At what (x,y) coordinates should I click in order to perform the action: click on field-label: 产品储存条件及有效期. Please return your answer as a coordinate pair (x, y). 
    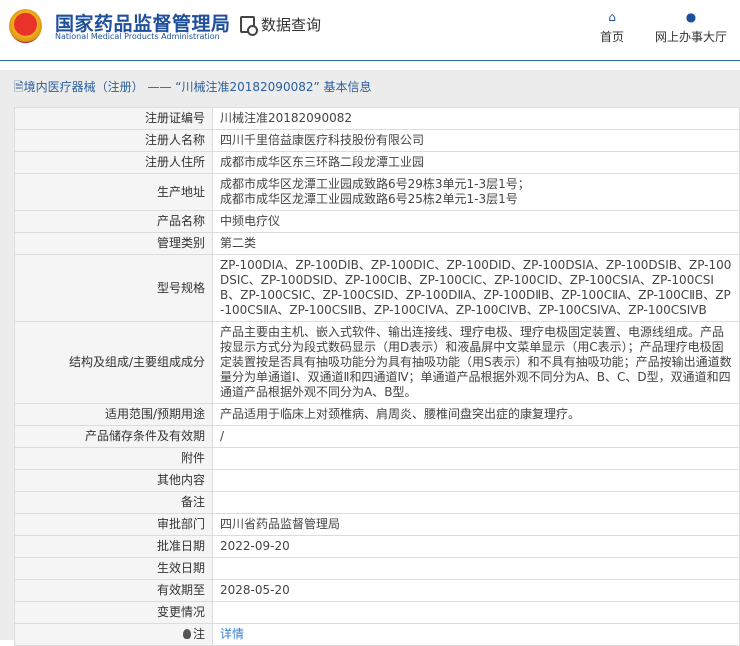
    Looking at the image, I should click on (113, 436).